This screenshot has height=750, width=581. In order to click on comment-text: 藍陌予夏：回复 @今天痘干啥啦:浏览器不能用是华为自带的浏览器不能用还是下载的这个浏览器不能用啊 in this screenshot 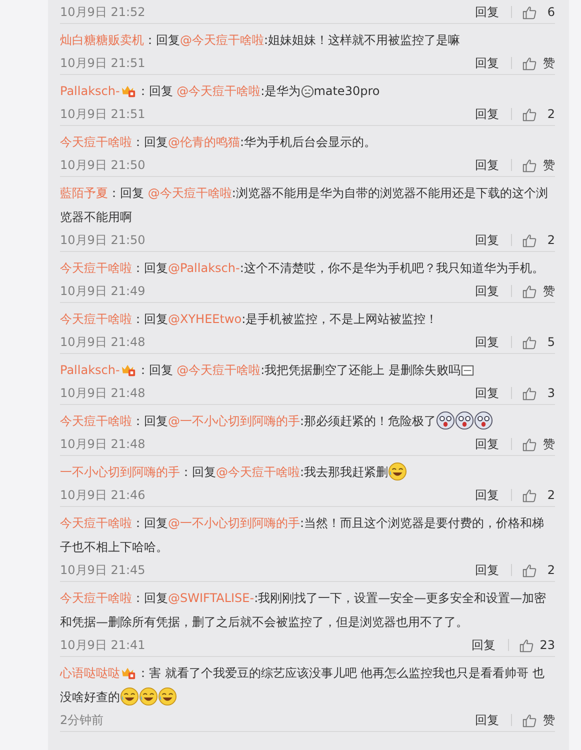, I will do `click(304, 205)`.